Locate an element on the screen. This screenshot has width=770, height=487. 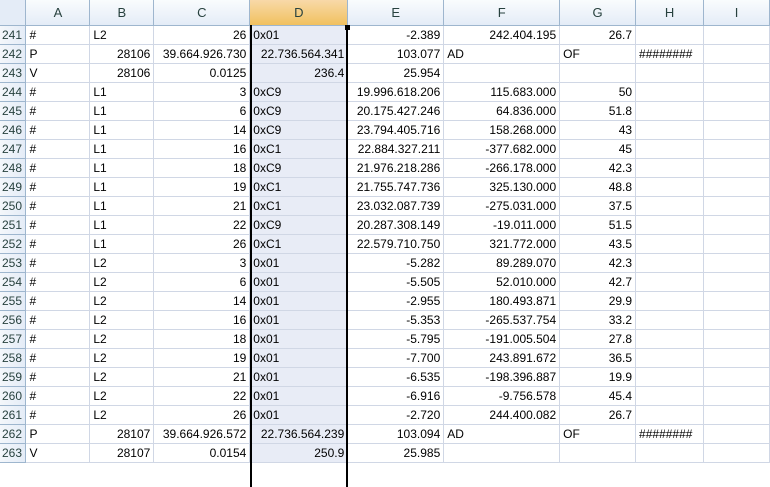
cell-a: V is located at coordinates (58, 73).